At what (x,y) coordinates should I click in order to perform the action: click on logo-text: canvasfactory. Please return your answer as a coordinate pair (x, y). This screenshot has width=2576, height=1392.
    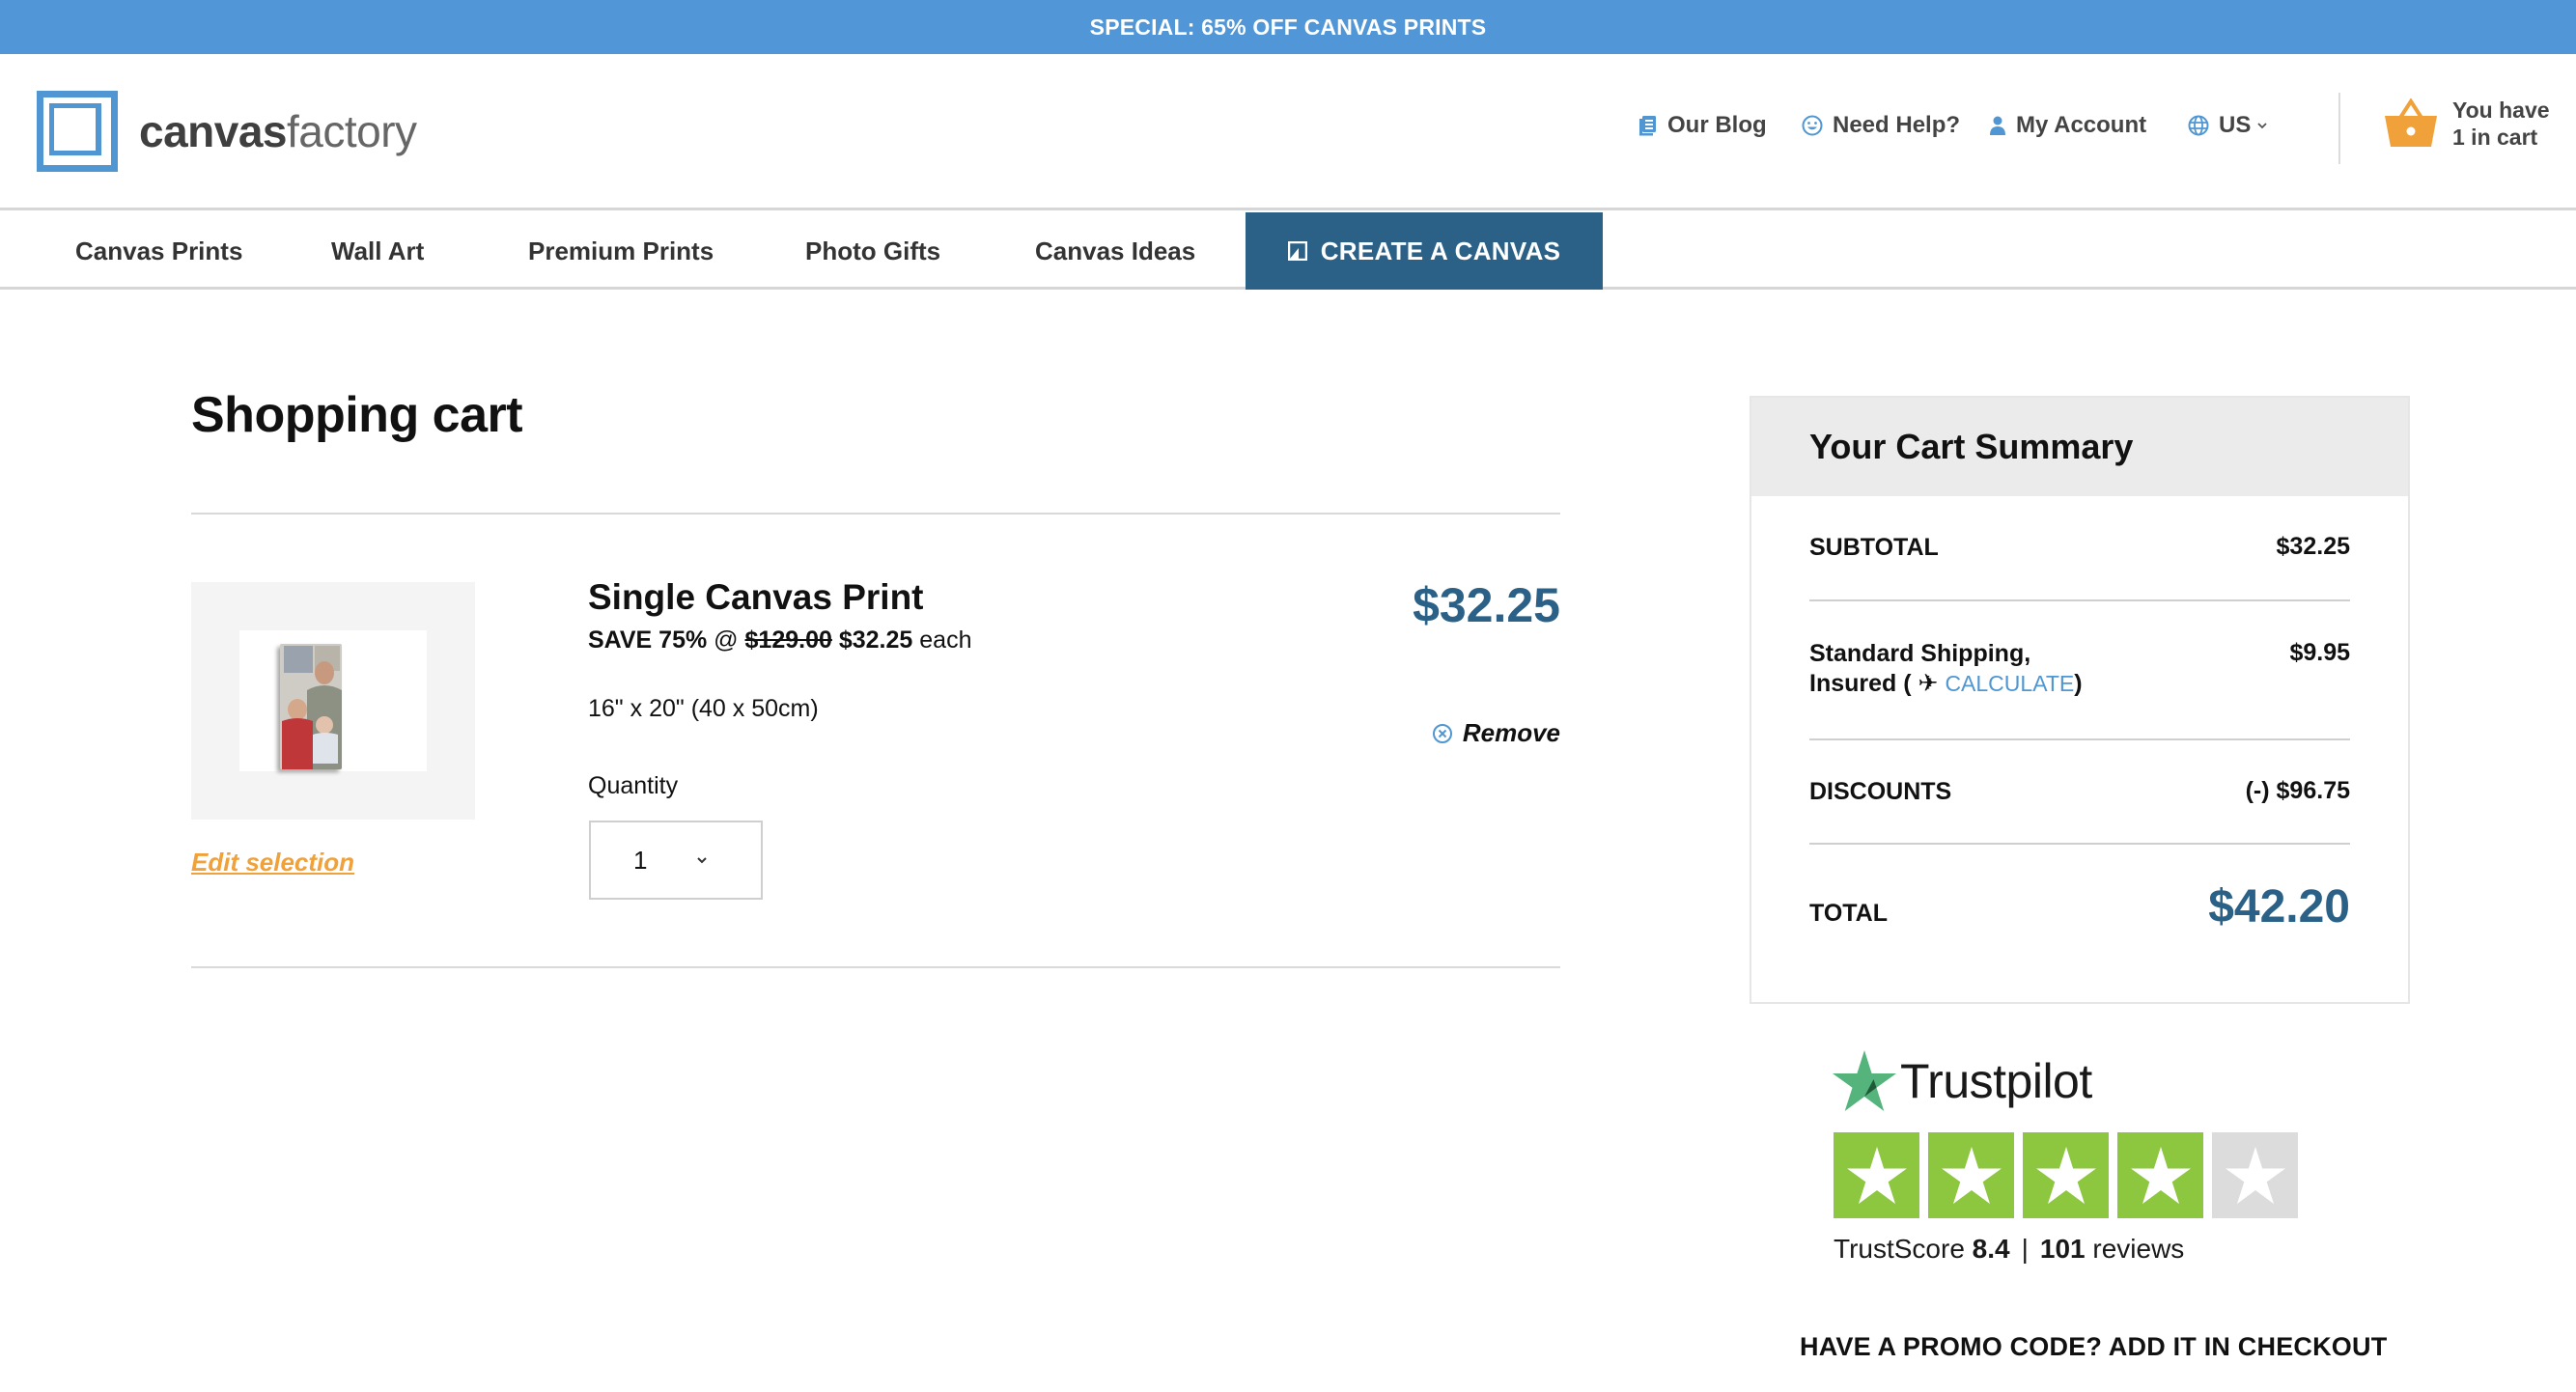
    Looking at the image, I should click on (278, 131).